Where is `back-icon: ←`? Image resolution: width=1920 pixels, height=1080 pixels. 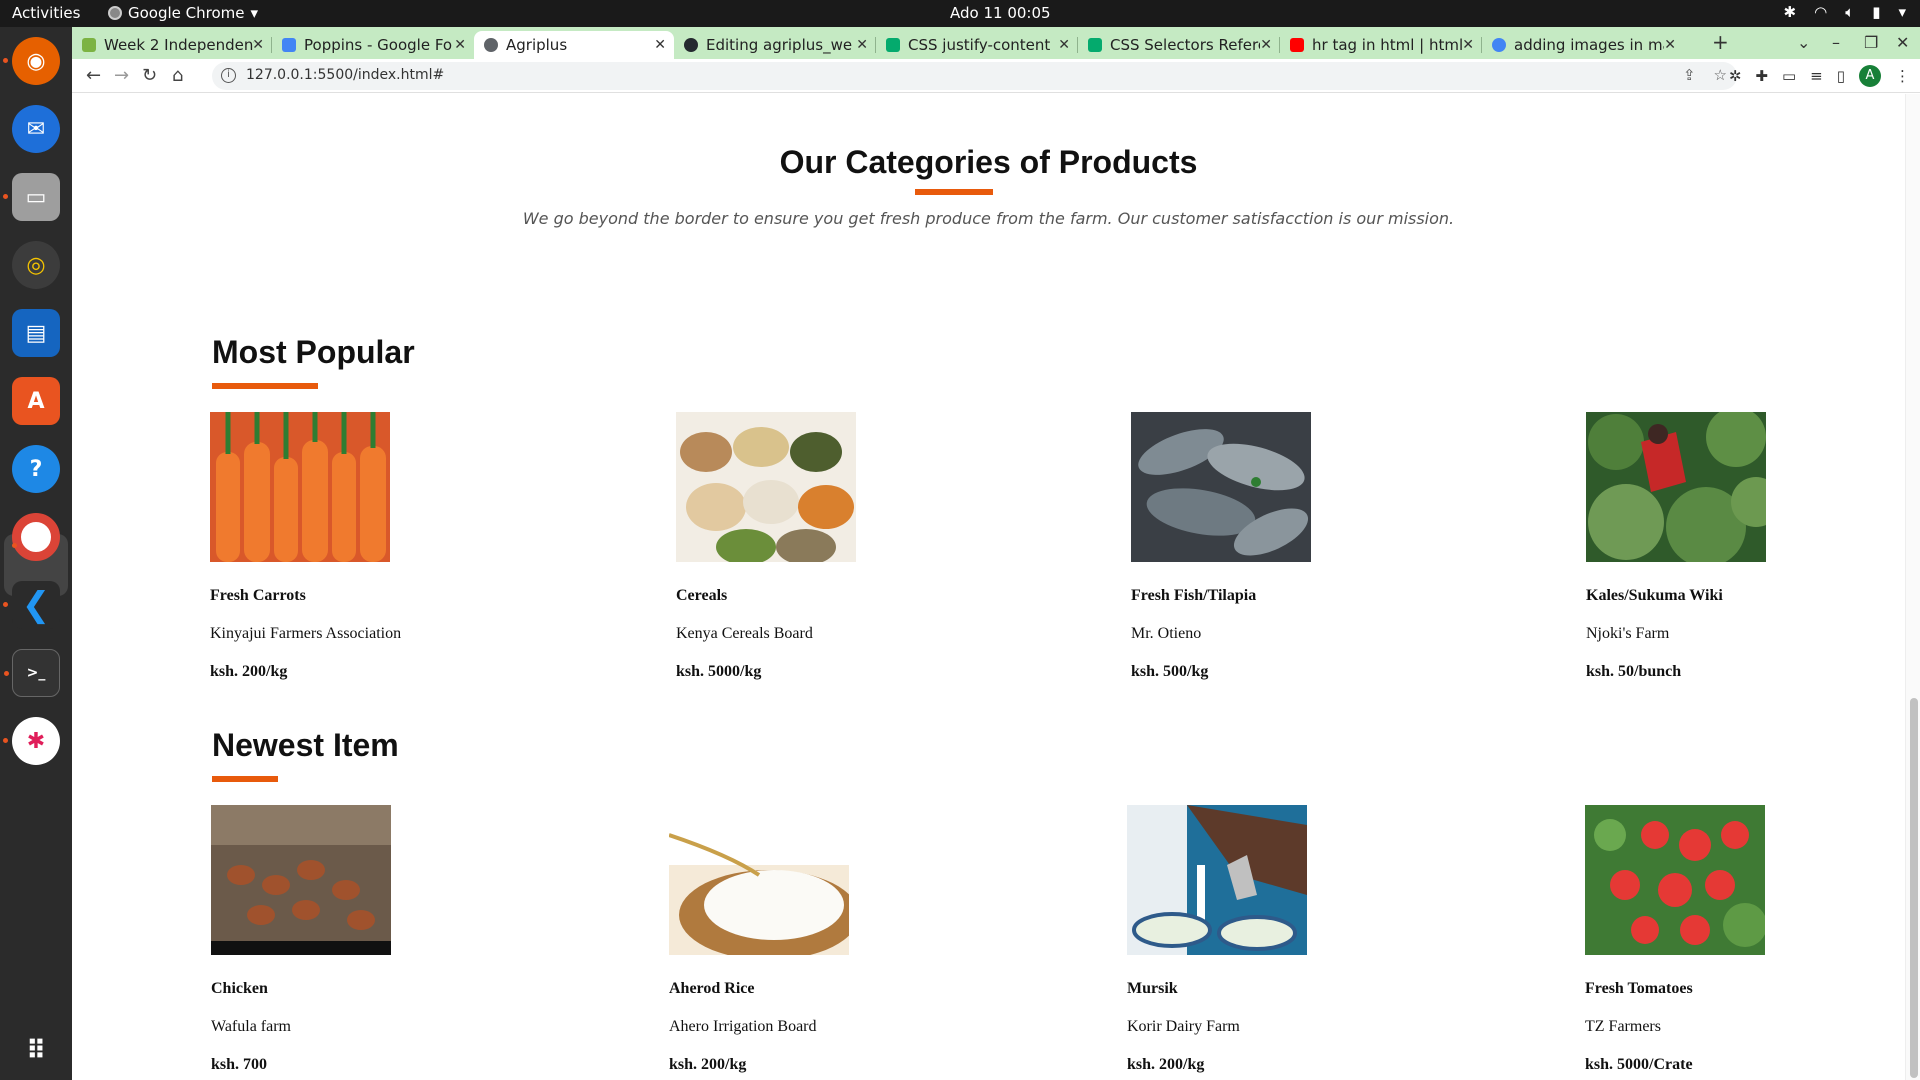 back-icon: ← is located at coordinates (93, 75).